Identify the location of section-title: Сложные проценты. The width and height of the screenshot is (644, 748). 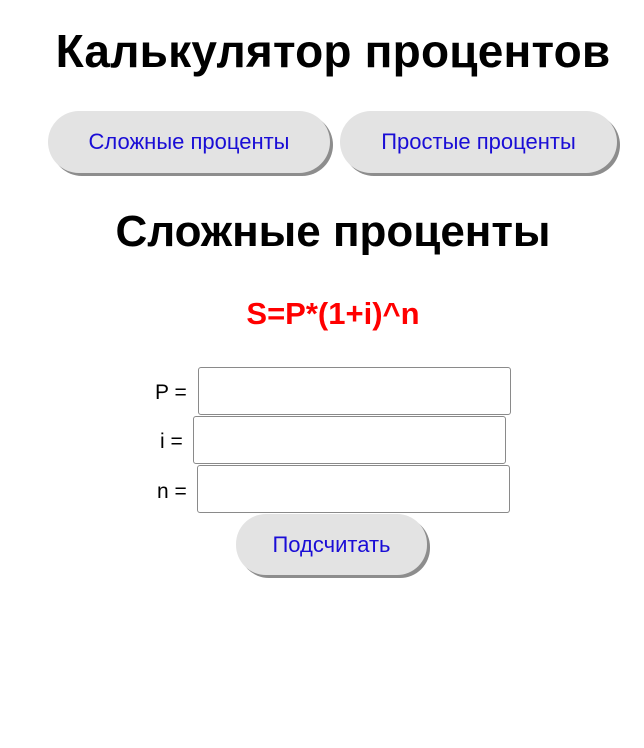
(333, 231).